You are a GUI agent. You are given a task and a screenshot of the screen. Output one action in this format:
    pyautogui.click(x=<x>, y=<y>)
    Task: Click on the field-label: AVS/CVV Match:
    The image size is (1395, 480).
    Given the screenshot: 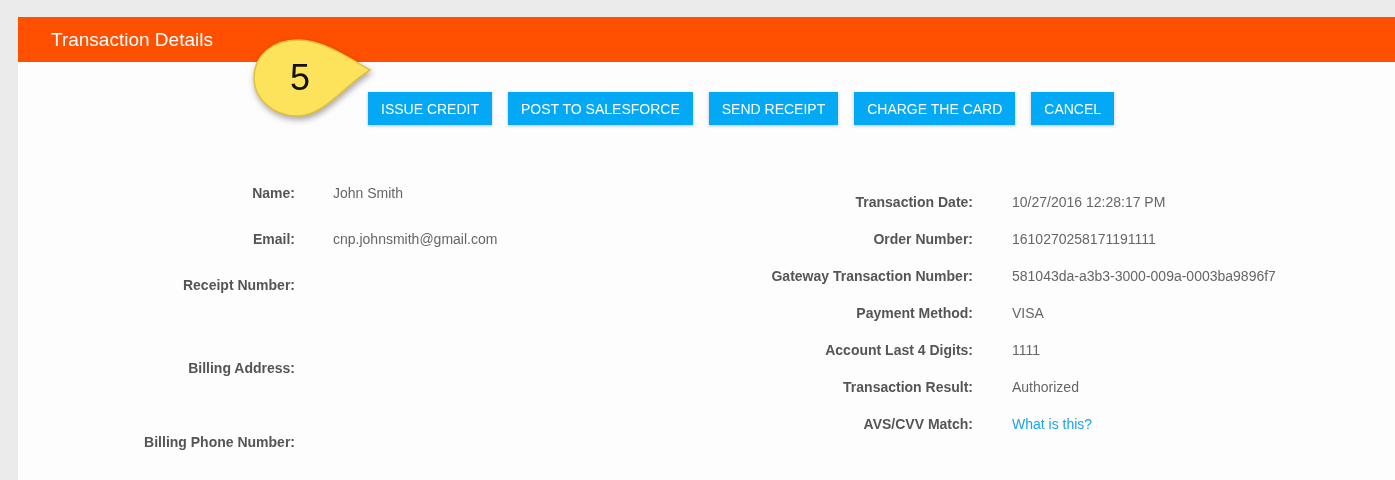 What is the action you would take?
    pyautogui.click(x=917, y=424)
    